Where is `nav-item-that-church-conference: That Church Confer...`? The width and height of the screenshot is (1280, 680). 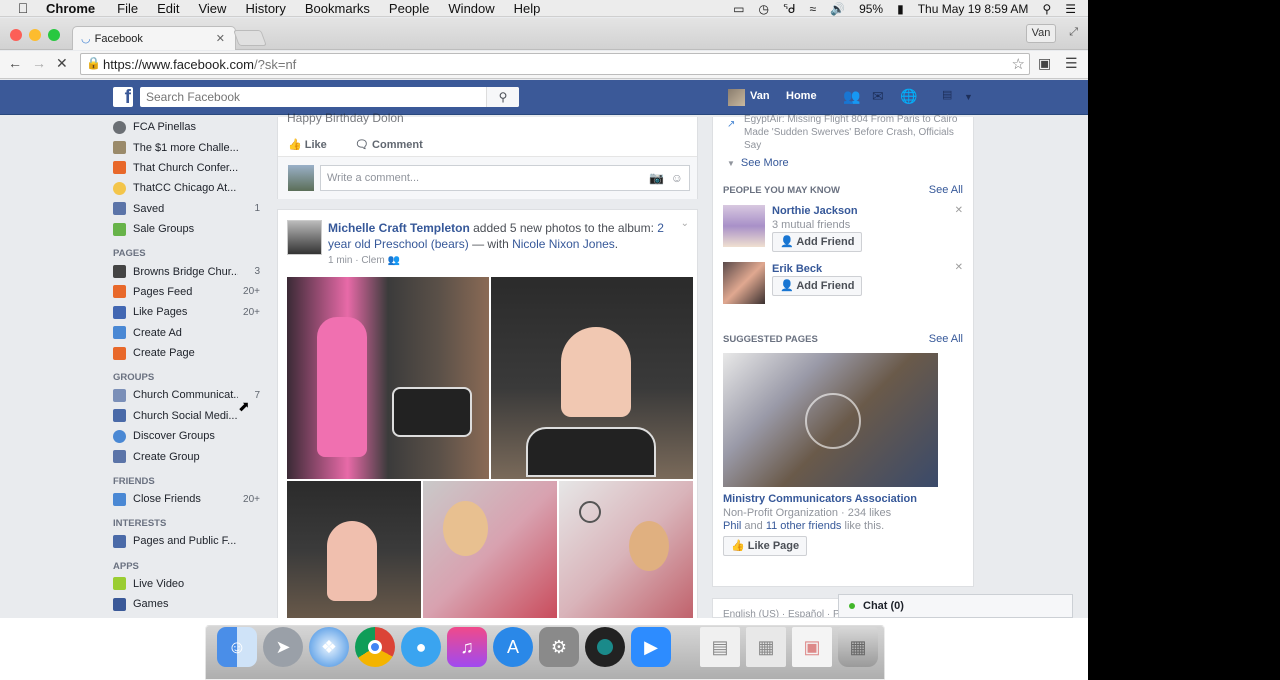 nav-item-that-church-conference: That Church Confer... is located at coordinates (189, 168).